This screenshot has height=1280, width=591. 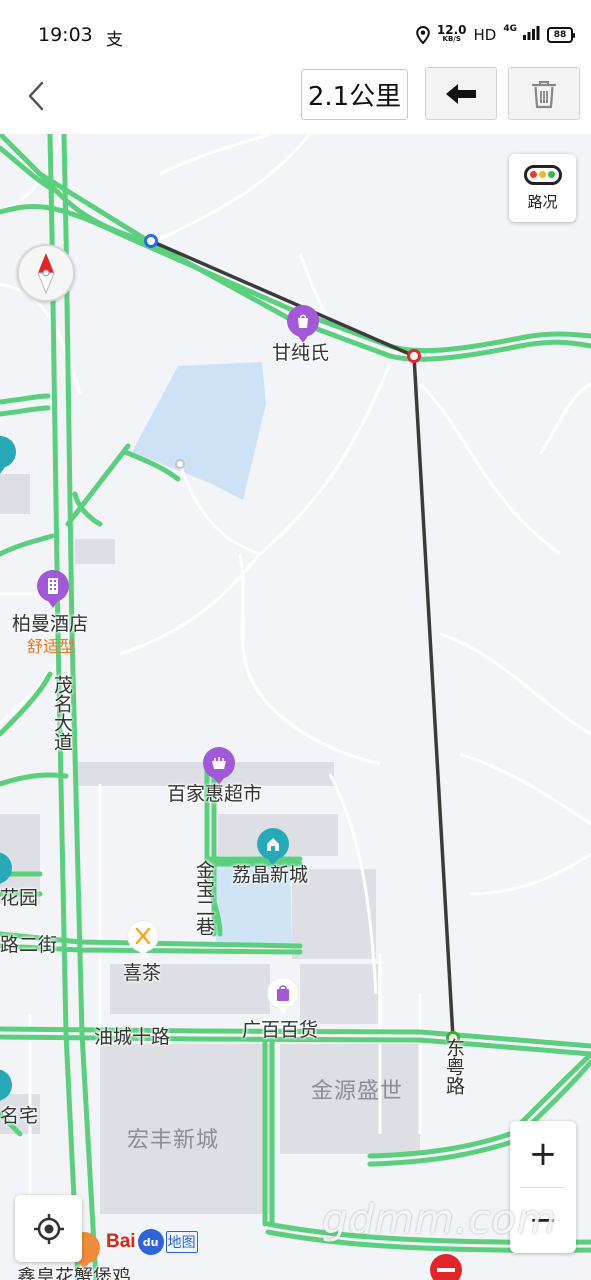 What do you see at coordinates (270, 875) in the screenshot?
I see `poi-label-lijing: 荔晶新城` at bounding box center [270, 875].